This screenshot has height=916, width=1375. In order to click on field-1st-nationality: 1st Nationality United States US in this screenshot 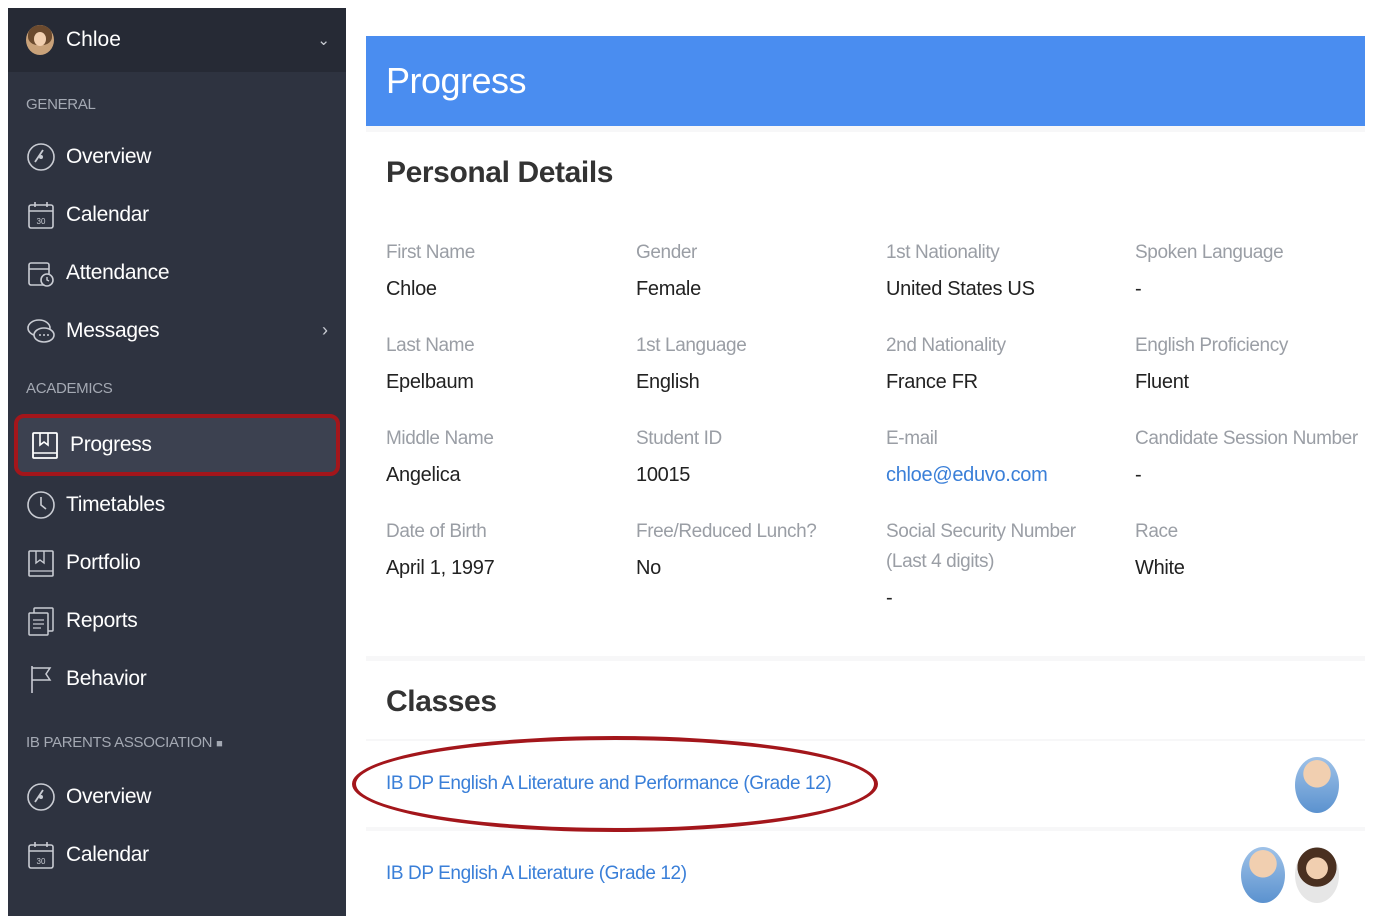, I will do `click(1006, 269)`.